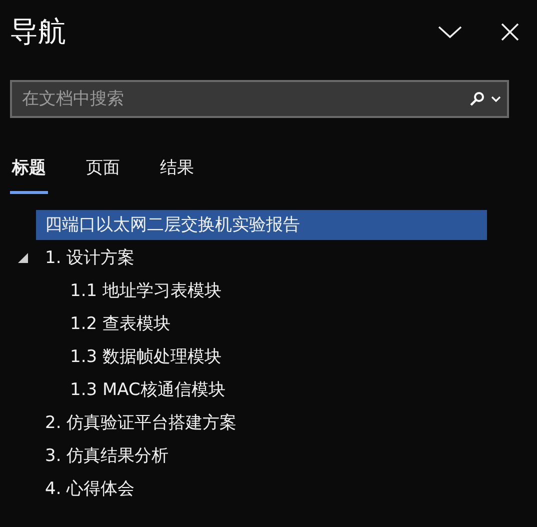 The image size is (537, 527). What do you see at coordinates (177, 172) in the screenshot?
I see `tab: 结果` at bounding box center [177, 172].